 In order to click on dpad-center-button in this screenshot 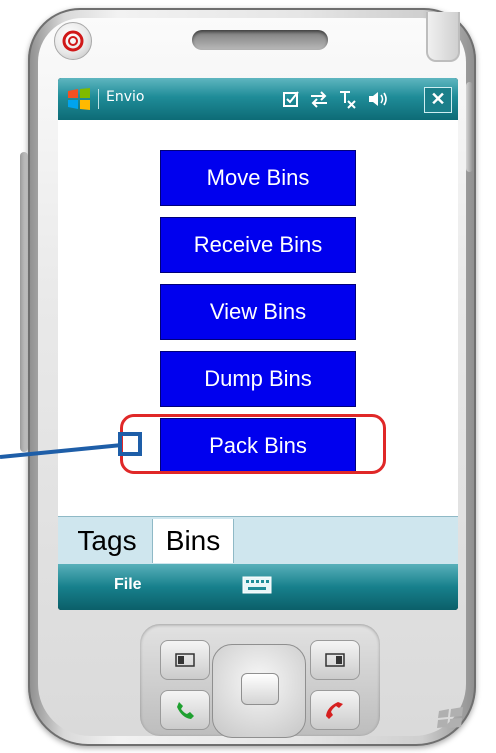, I will do `click(260, 689)`.